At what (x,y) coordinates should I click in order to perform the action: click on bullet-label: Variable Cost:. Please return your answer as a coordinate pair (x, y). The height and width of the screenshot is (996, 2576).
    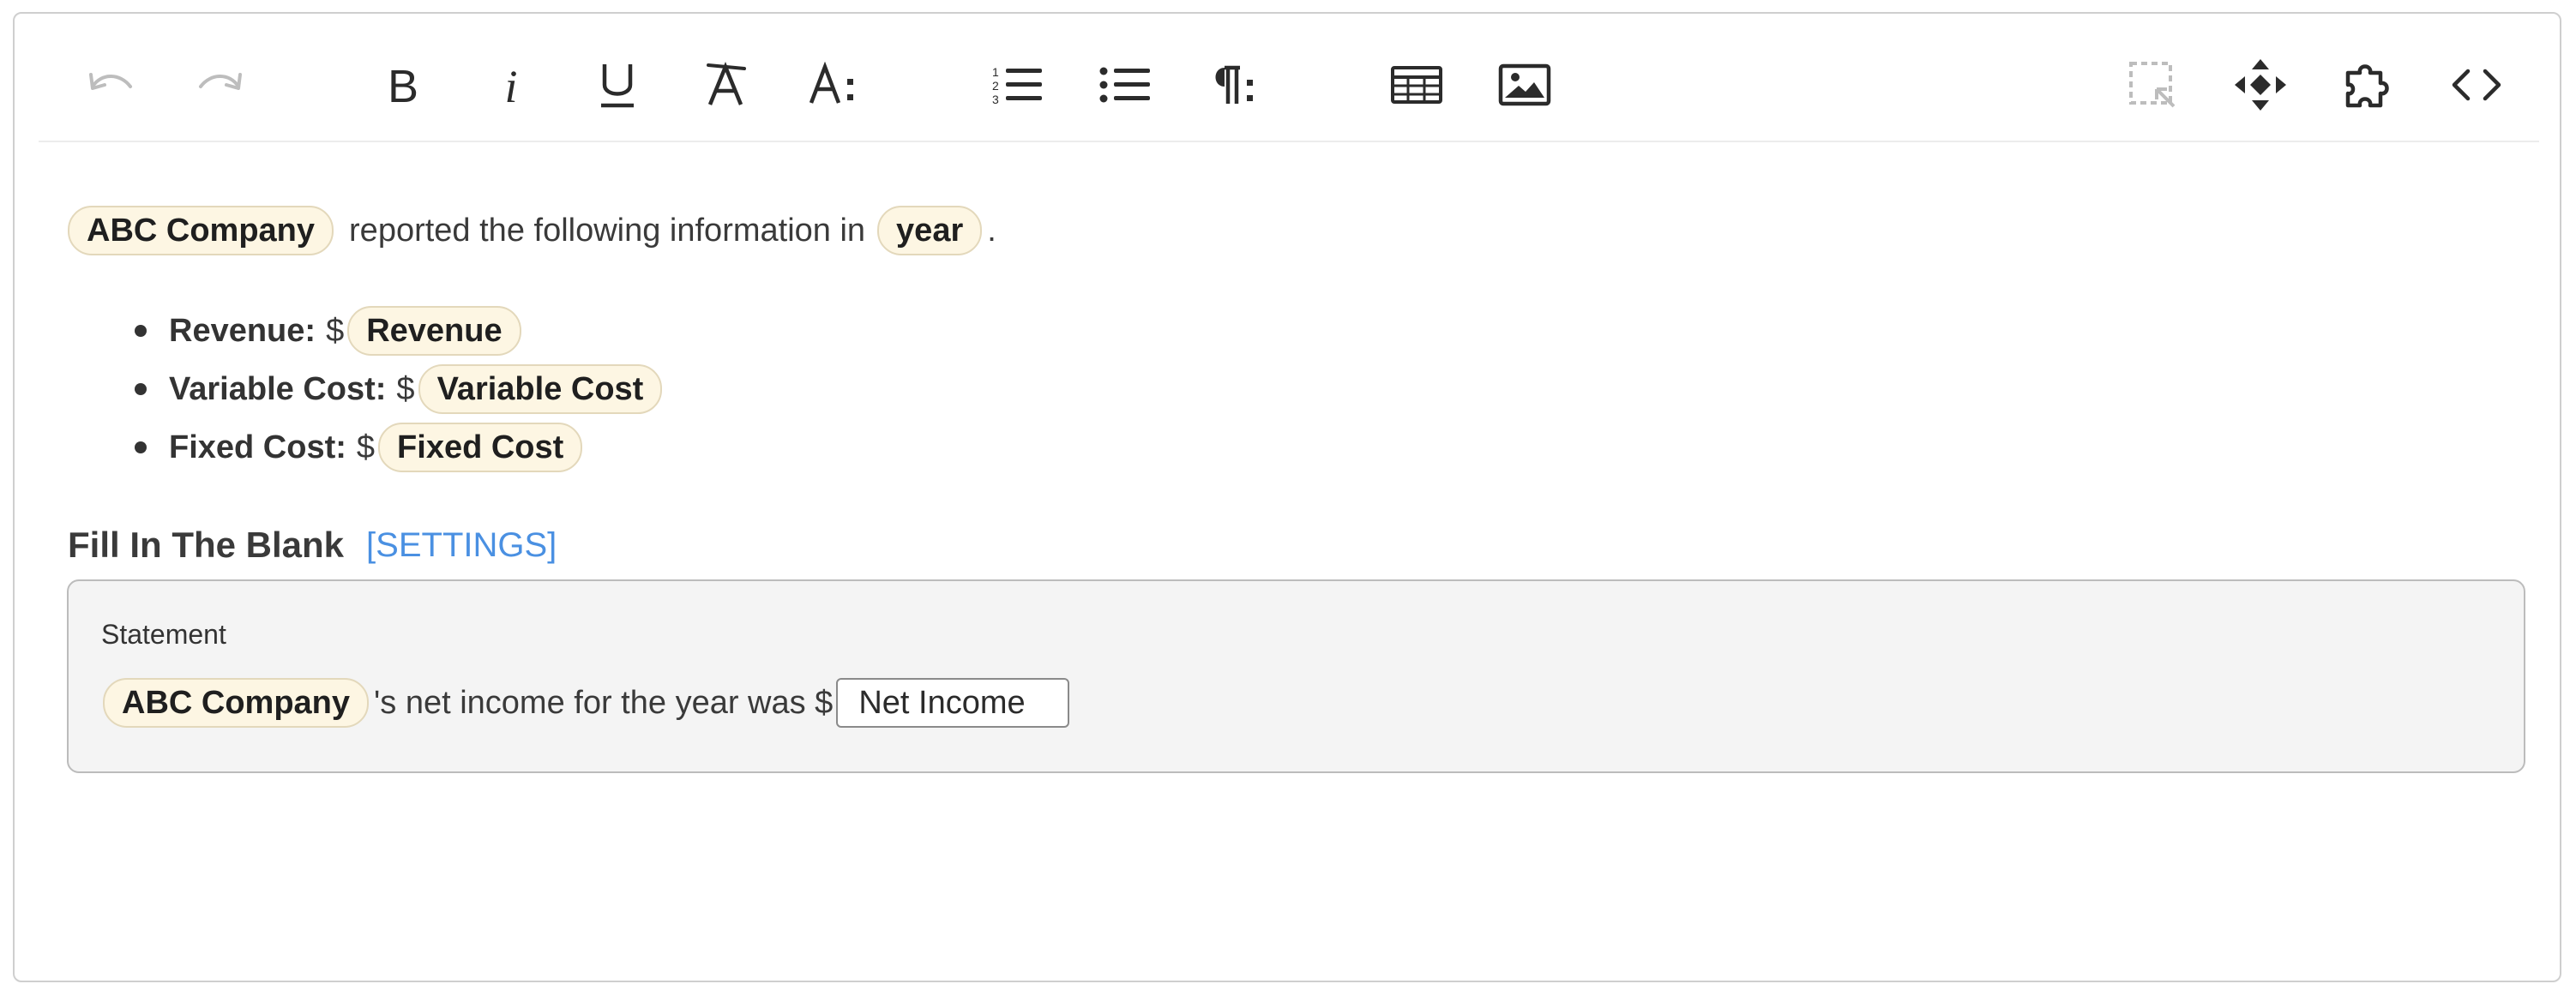
    Looking at the image, I should click on (278, 388).